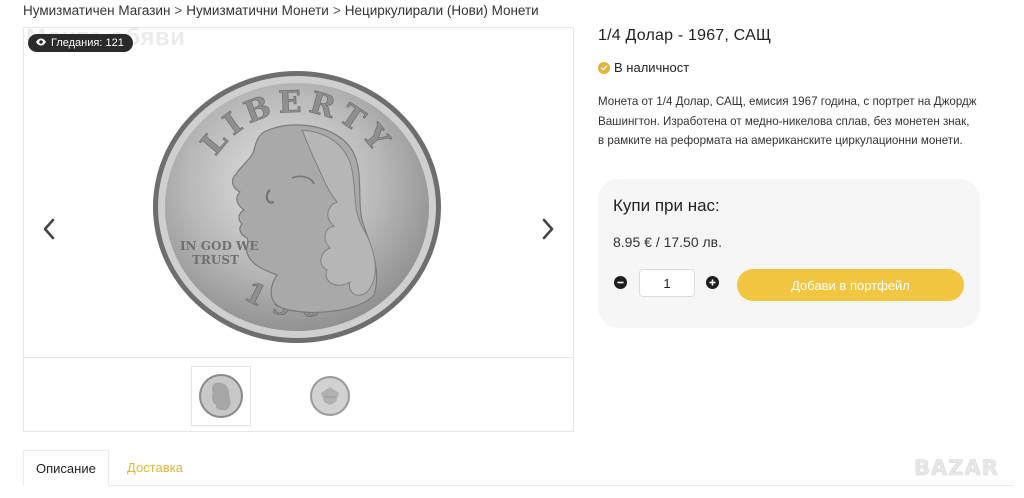 The width and height of the screenshot is (1024, 498). I want to click on add-to-cart-button: Добави в портфейл, so click(850, 285).